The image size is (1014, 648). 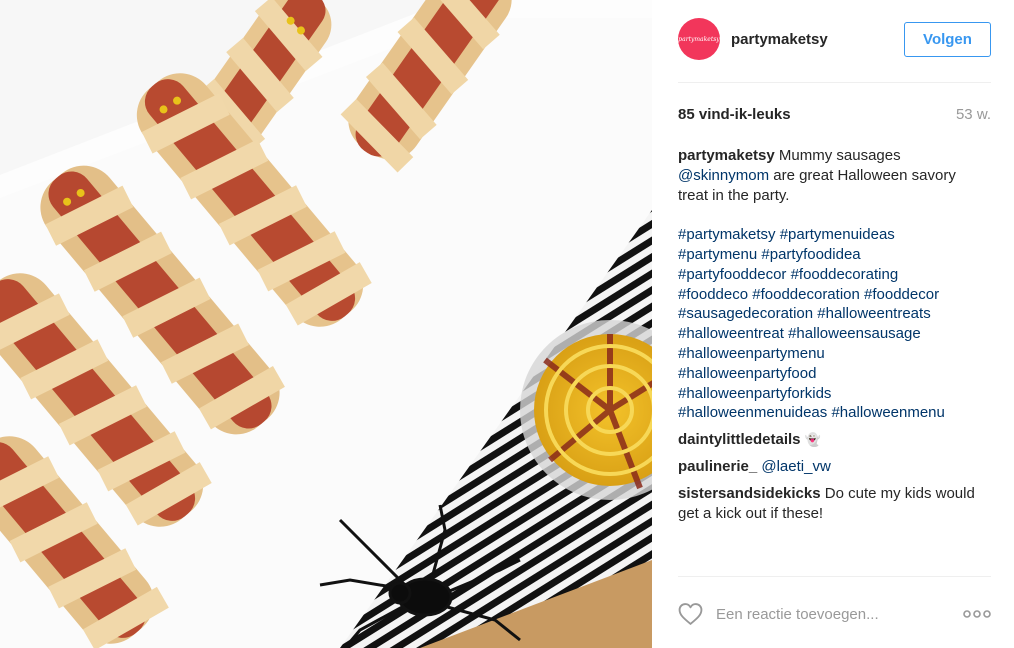 What do you see at coordinates (862, 175) in the screenshot?
I see `caption-text-line2: are great Halloween savory` at bounding box center [862, 175].